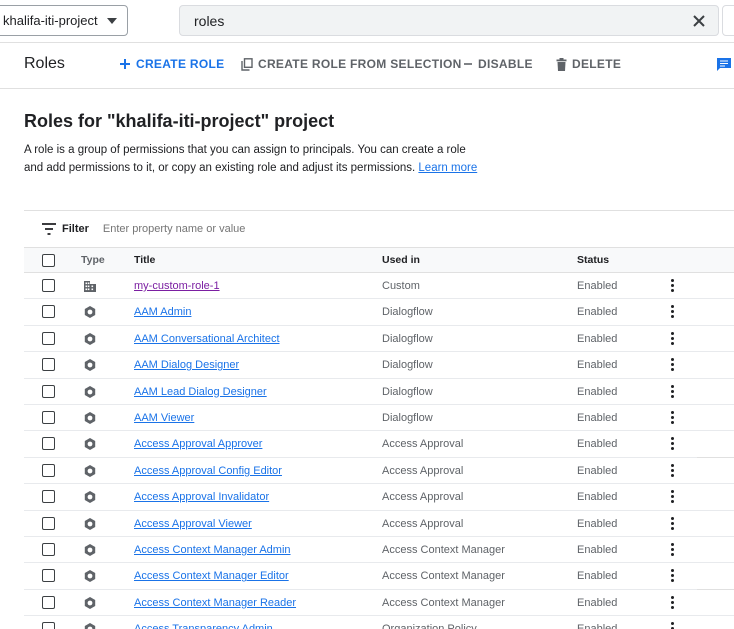 This screenshot has height=629, width=734. What do you see at coordinates (498, 64) in the screenshot?
I see `disable-button: DISABLE` at bounding box center [498, 64].